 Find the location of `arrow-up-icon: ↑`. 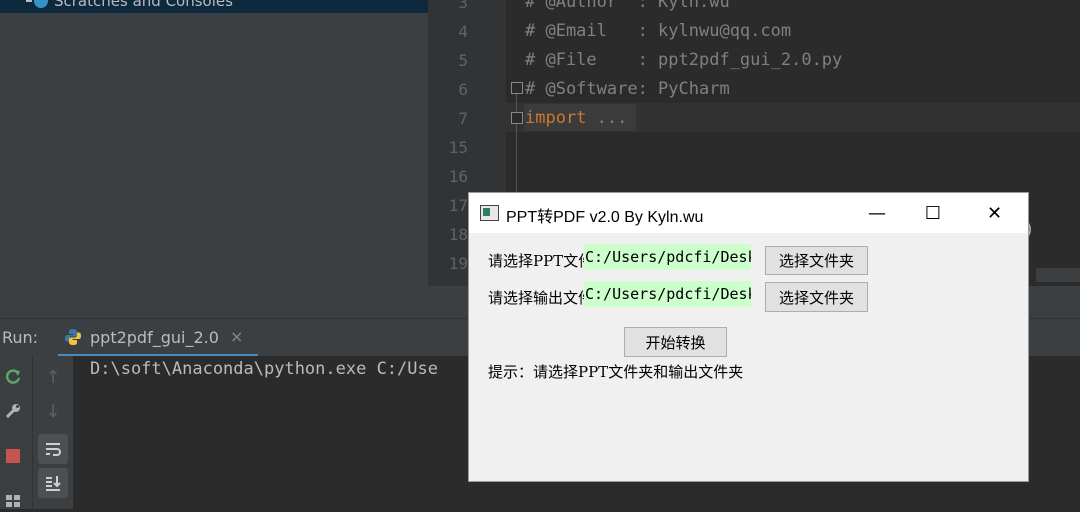

arrow-up-icon: ↑ is located at coordinates (53, 377).